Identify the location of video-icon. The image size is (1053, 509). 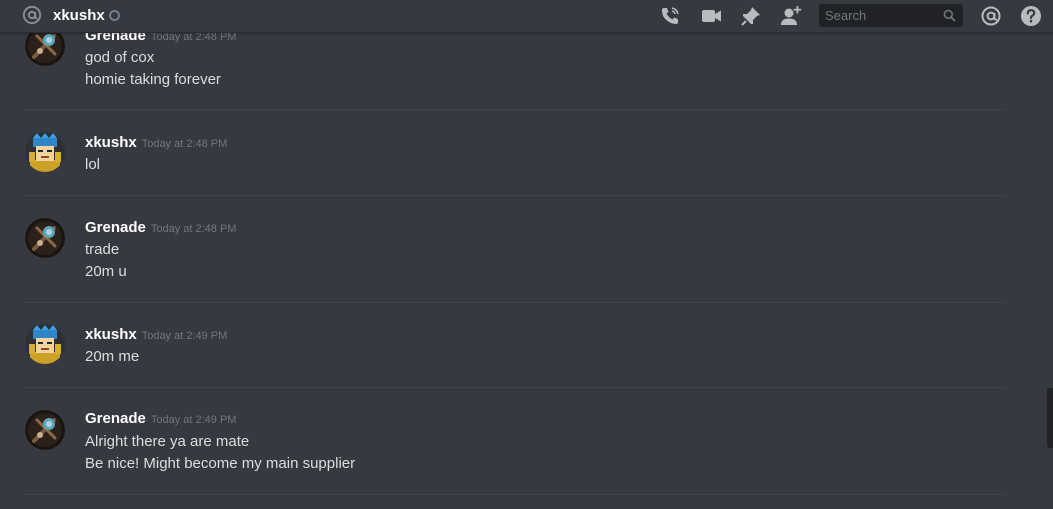
(711, 16).